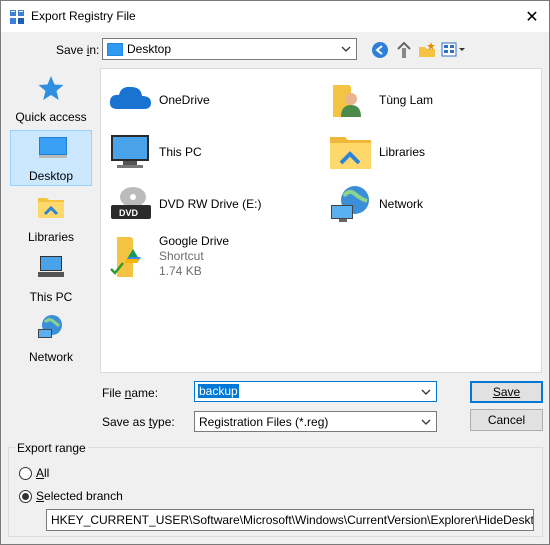  Describe the element at coordinates (181, 256) in the screenshot. I see `item-type: Shortcut` at that location.